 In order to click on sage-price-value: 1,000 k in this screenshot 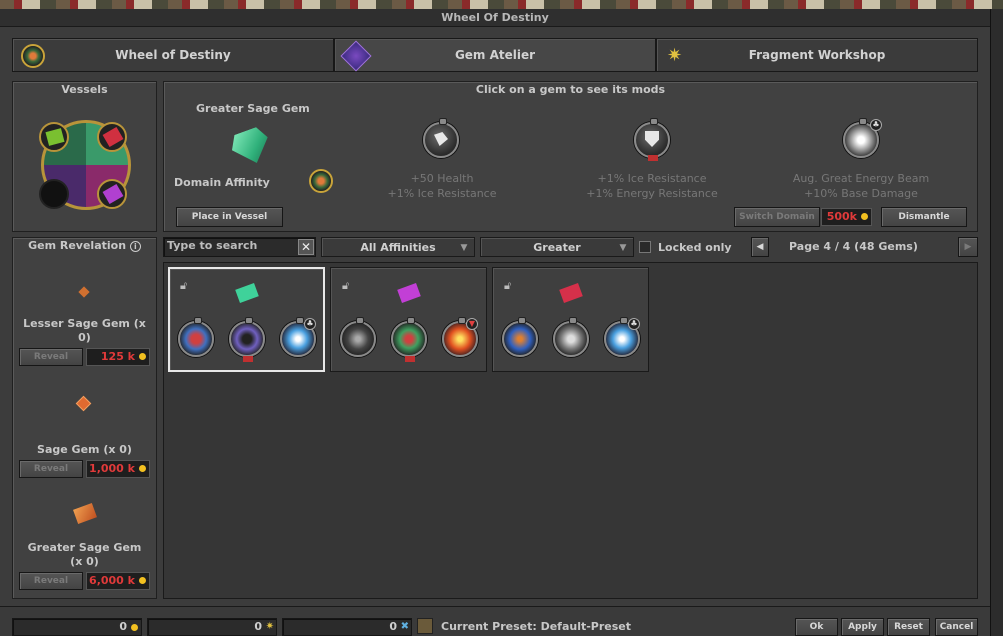, I will do `click(112, 468)`.